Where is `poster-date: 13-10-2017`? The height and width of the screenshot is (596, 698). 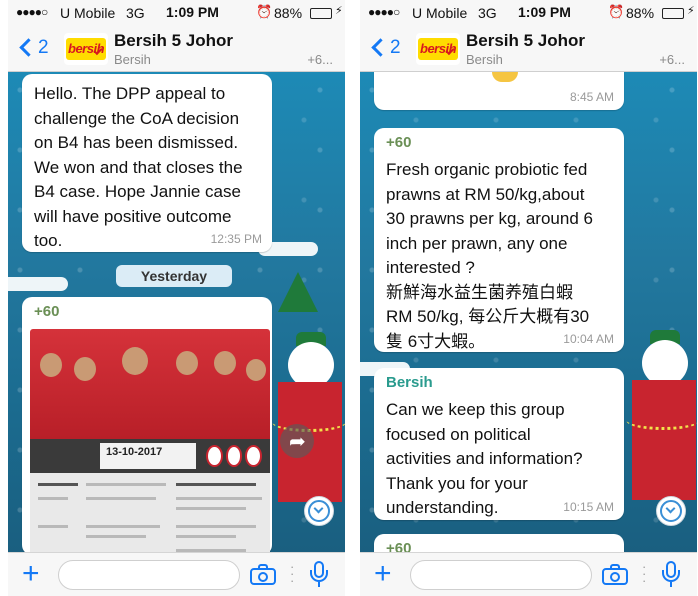 poster-date: 13-10-2017 is located at coordinates (134, 452).